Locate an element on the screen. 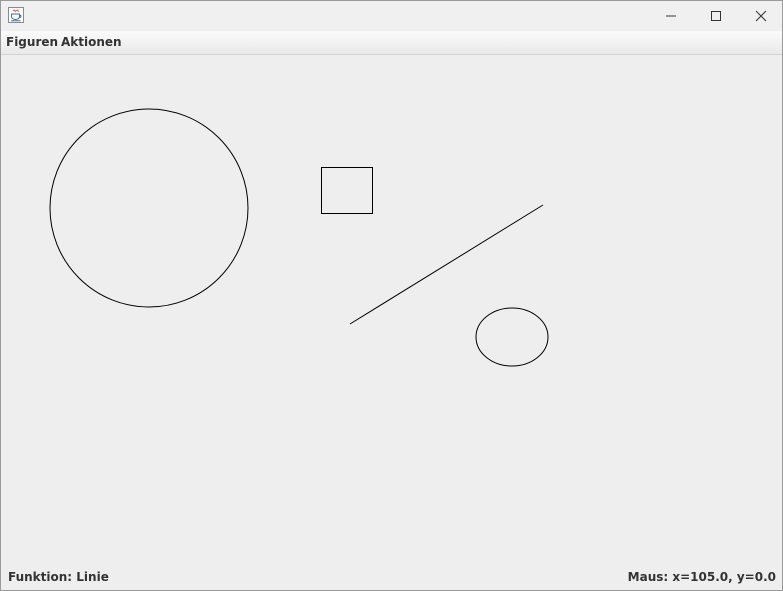 The height and width of the screenshot is (591, 783). close-icon is located at coordinates (761, 16).